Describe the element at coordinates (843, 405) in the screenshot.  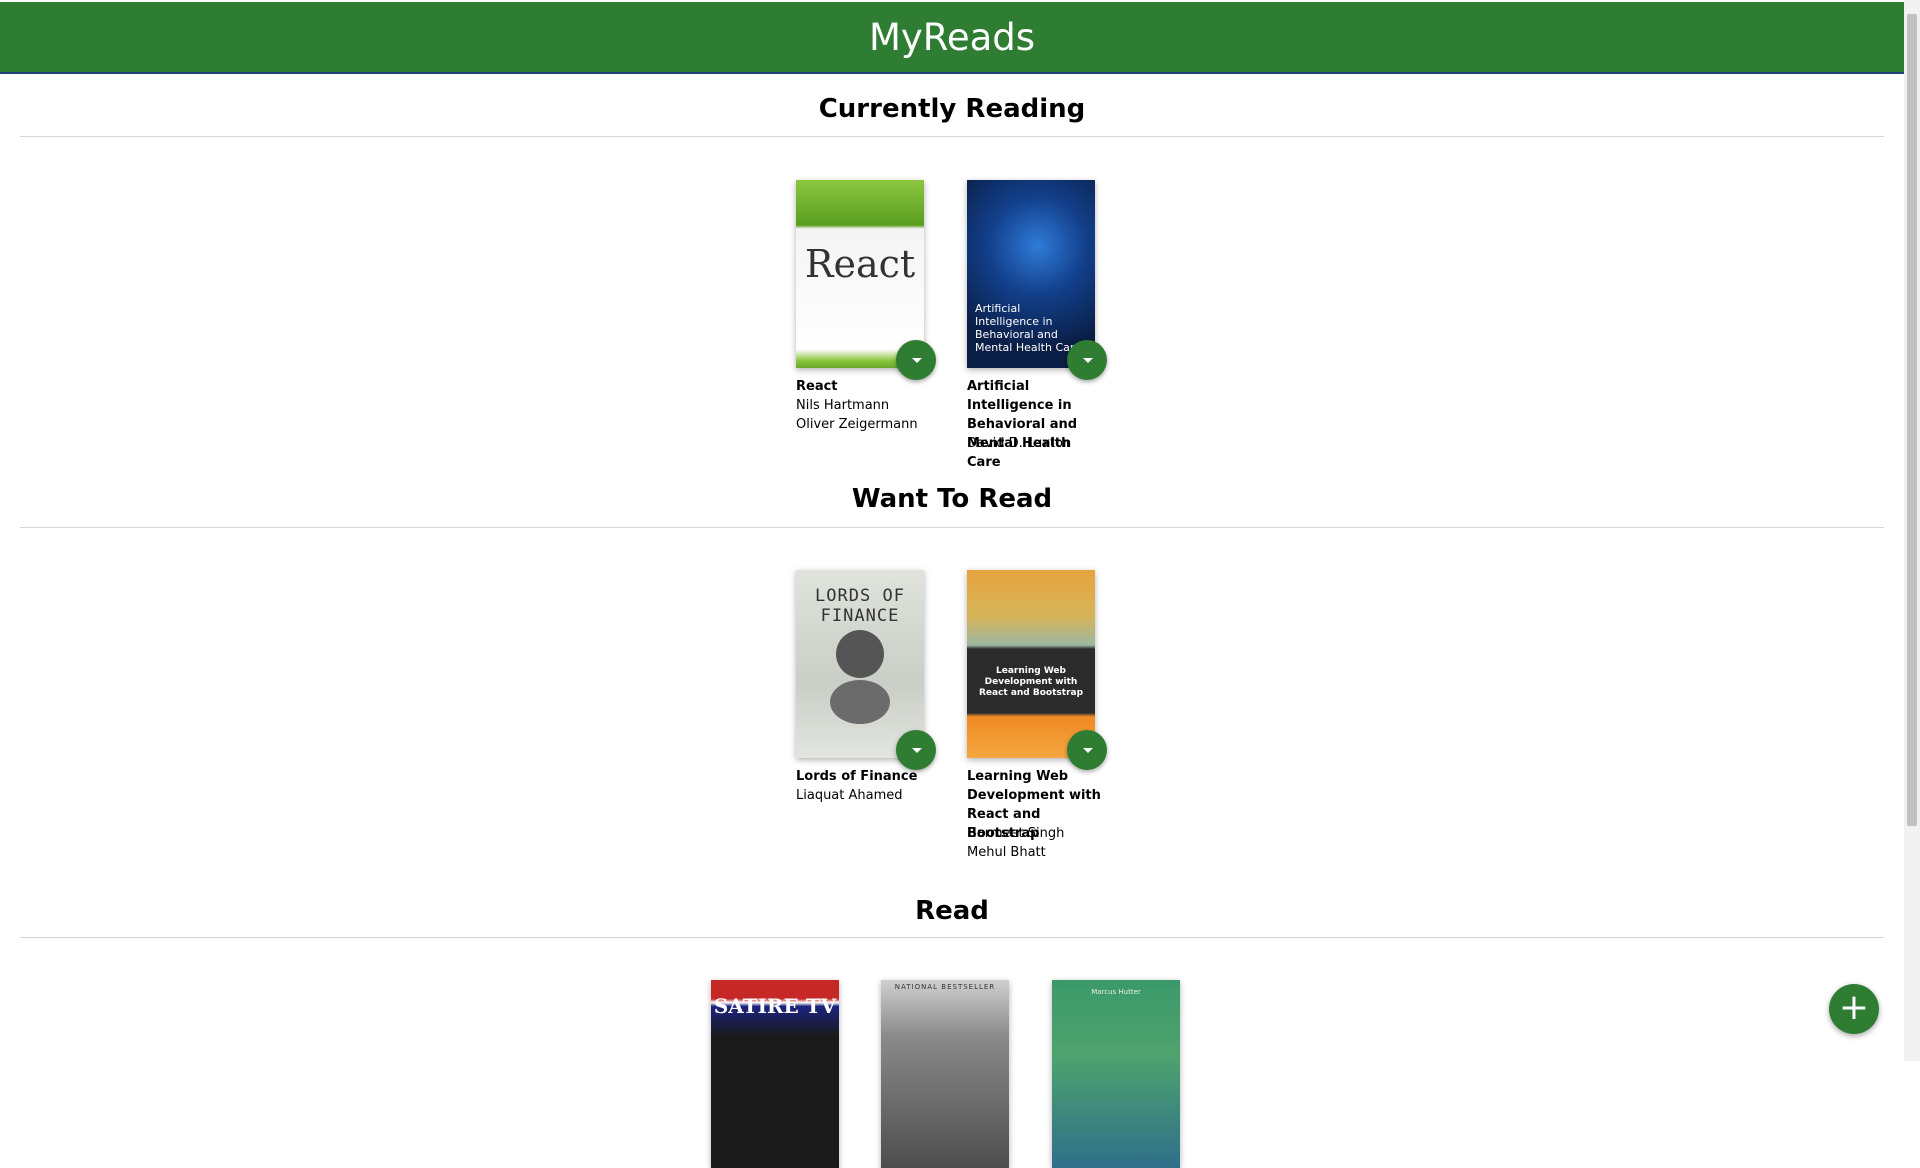
I see `book-author: Nils Hartmann` at that location.